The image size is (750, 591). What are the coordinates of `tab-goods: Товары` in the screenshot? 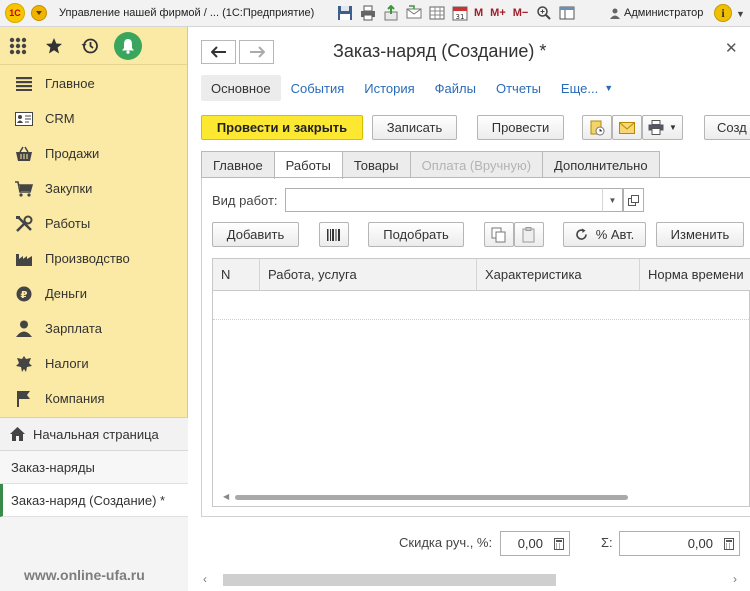 It's located at (376, 164).